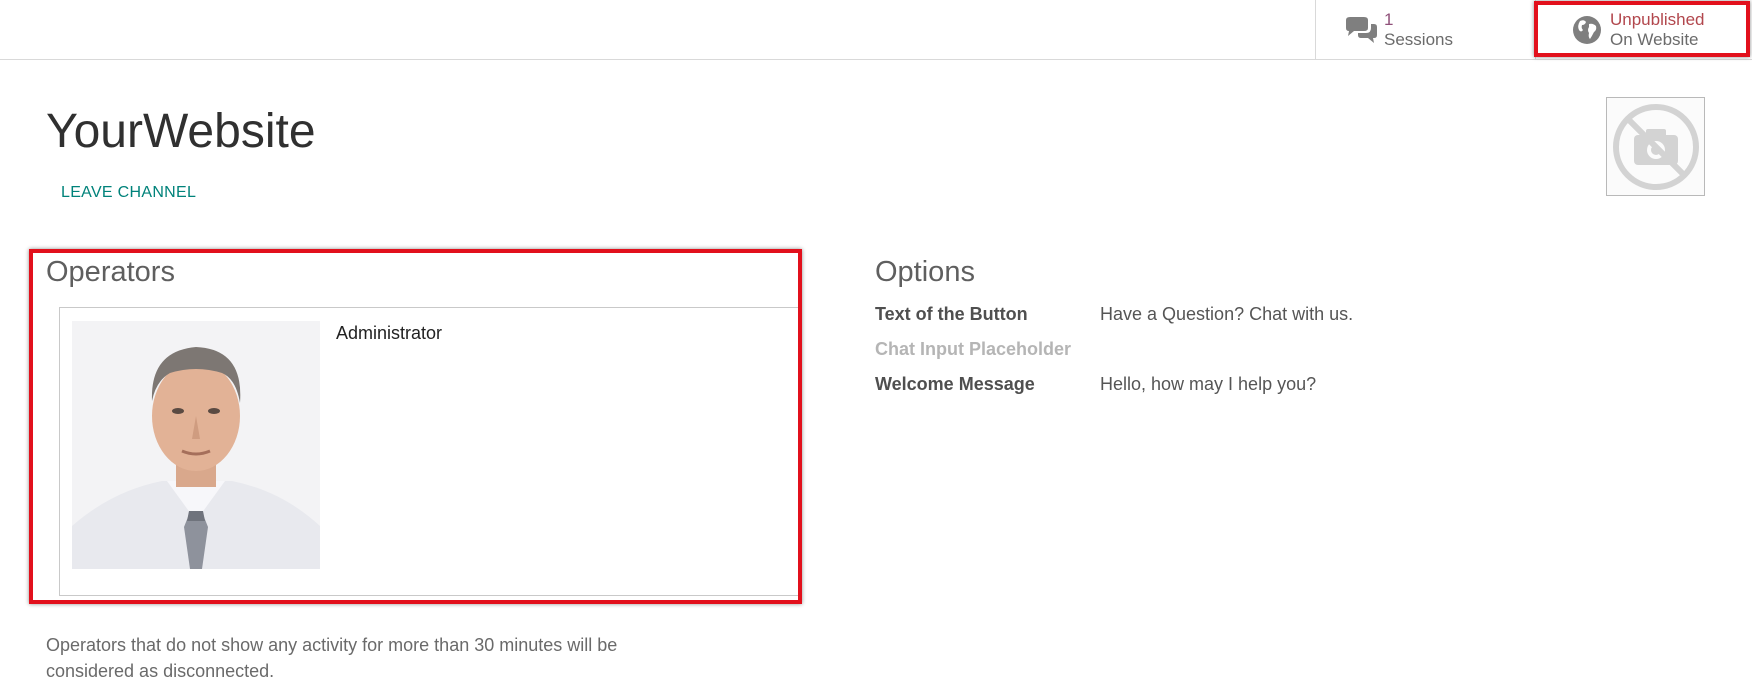 This screenshot has height=688, width=1752. Describe the element at coordinates (1389, 19) in the screenshot. I see `sessions-count: 1` at that location.